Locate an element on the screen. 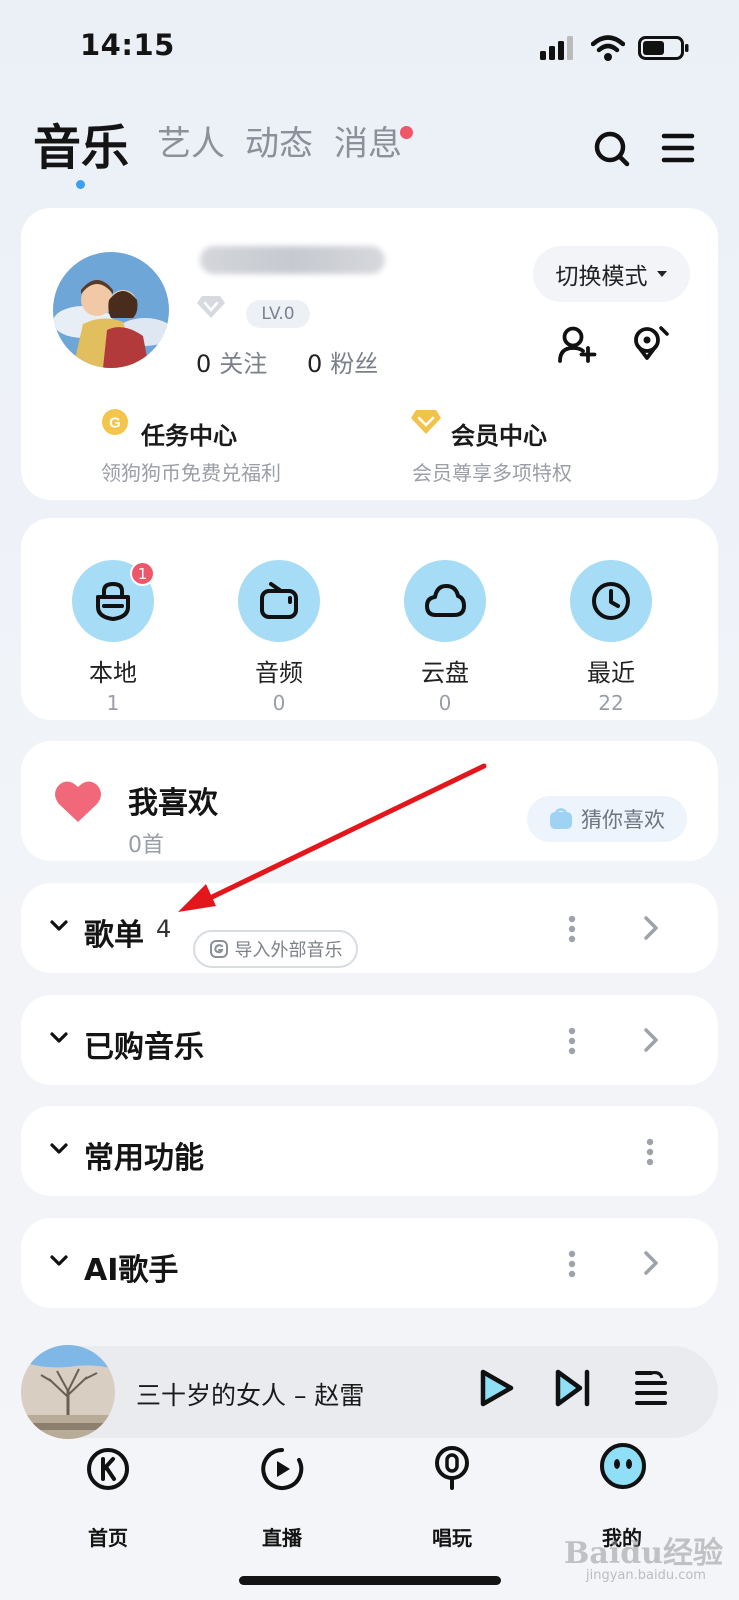 The image size is (739, 1600). vip-center-subtitle: 会员尊享多项特权 is located at coordinates (492, 473).